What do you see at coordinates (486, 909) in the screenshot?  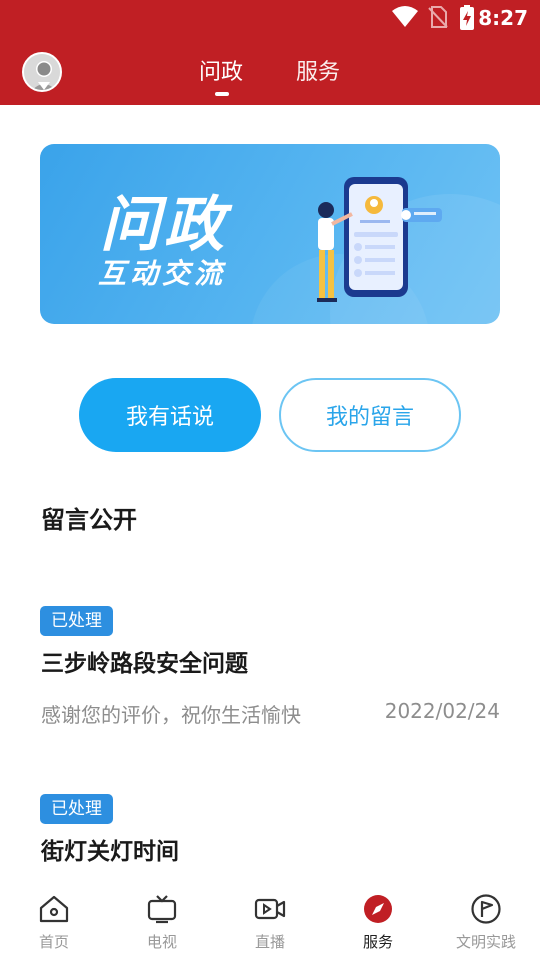 I see `flag-icon` at bounding box center [486, 909].